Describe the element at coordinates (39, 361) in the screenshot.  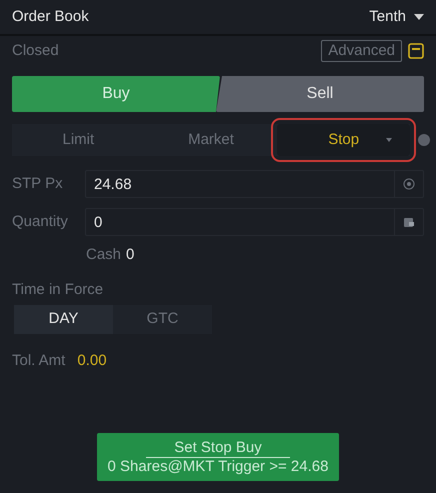
I see `field-label: Tol. Amt` at that location.